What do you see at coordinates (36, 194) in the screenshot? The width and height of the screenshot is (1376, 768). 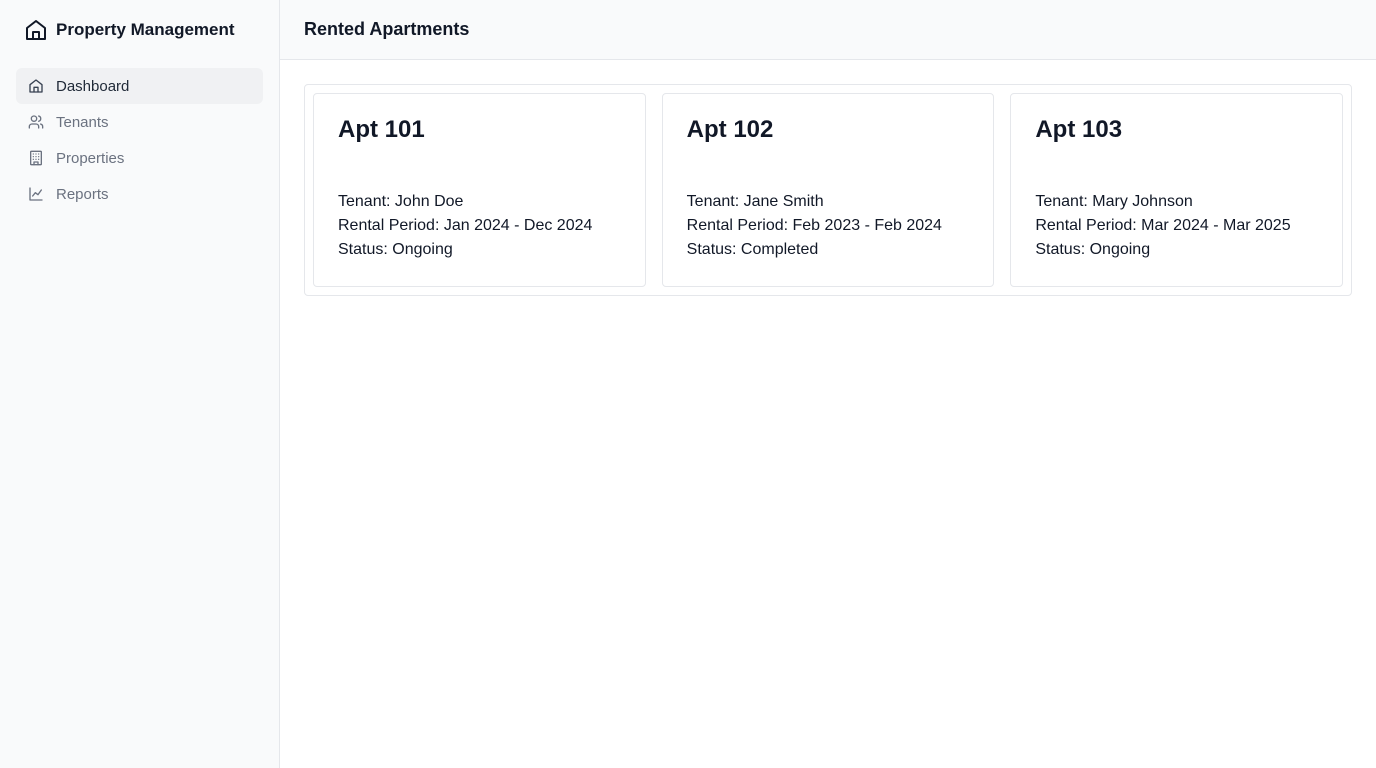 I see `line-chart-icon` at bounding box center [36, 194].